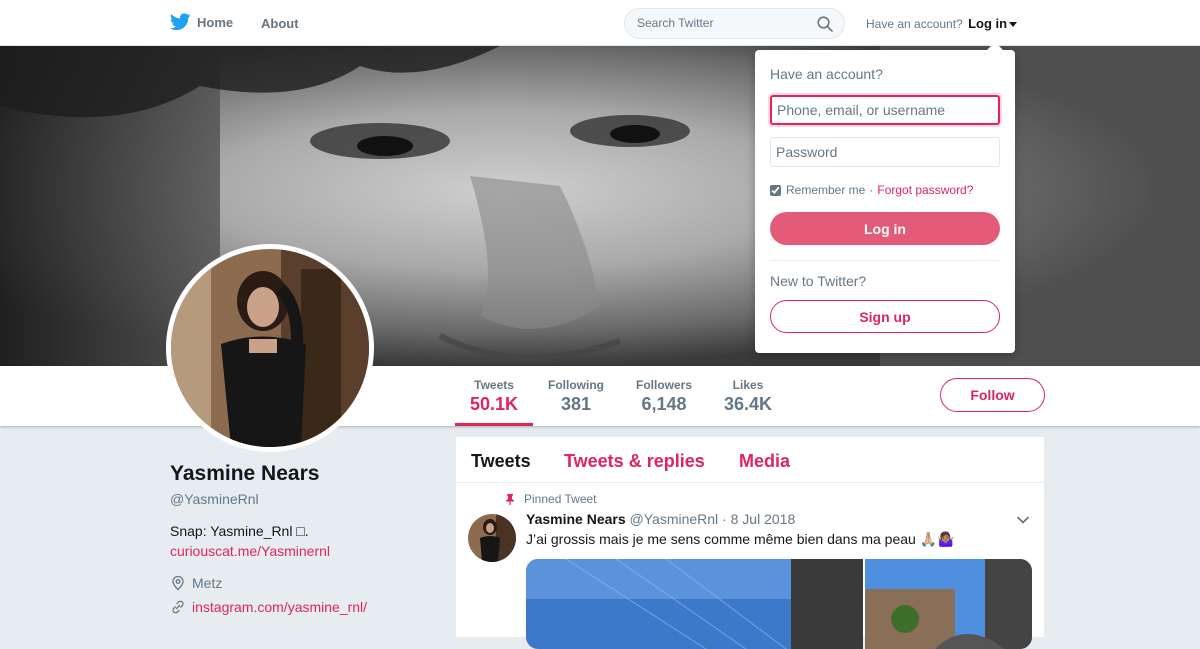  What do you see at coordinates (560, 499) in the screenshot?
I see `pinned-label: Pinned Tweet` at bounding box center [560, 499].